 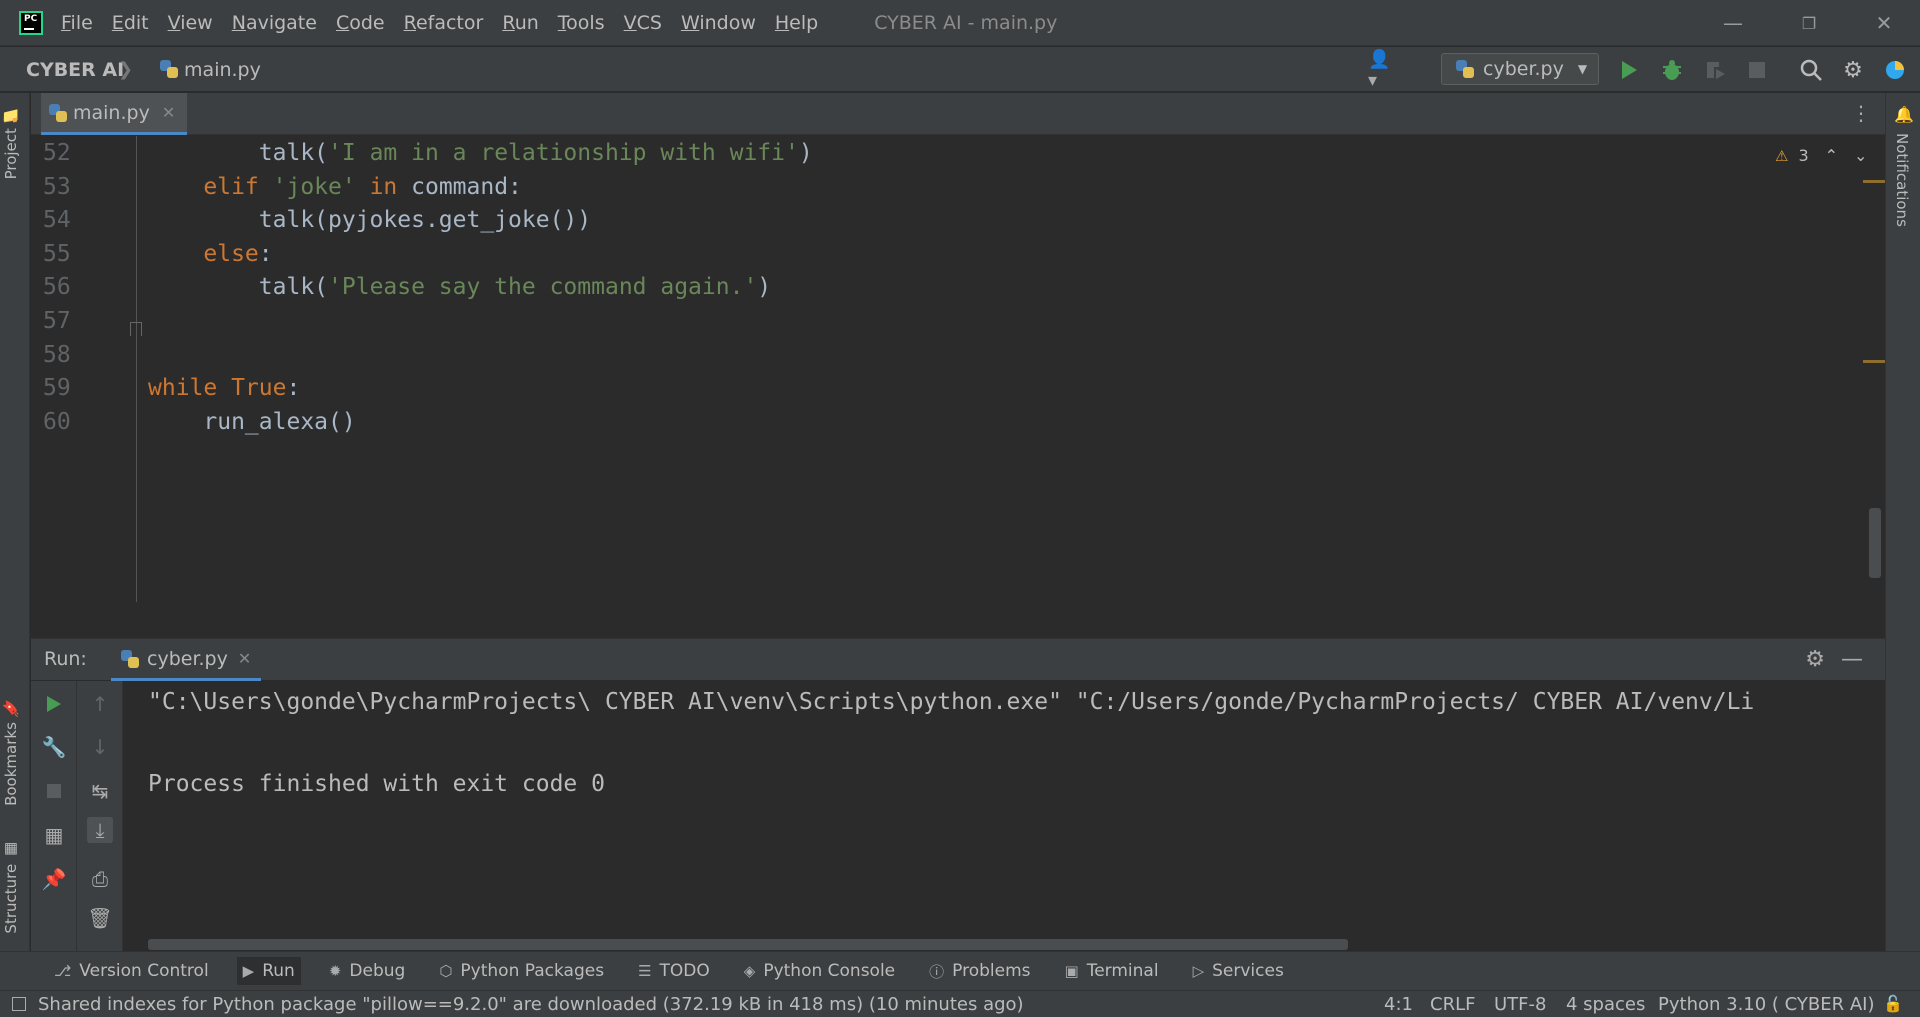 I want to click on breadcrumb-file: main.py, so click(x=210, y=70).